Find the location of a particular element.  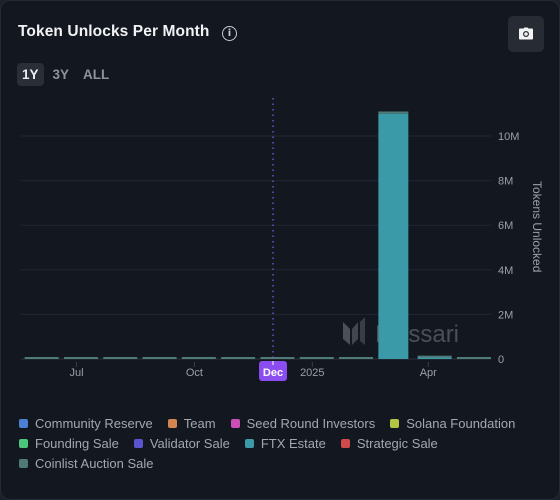

legend-label: Team is located at coordinates (199, 423).